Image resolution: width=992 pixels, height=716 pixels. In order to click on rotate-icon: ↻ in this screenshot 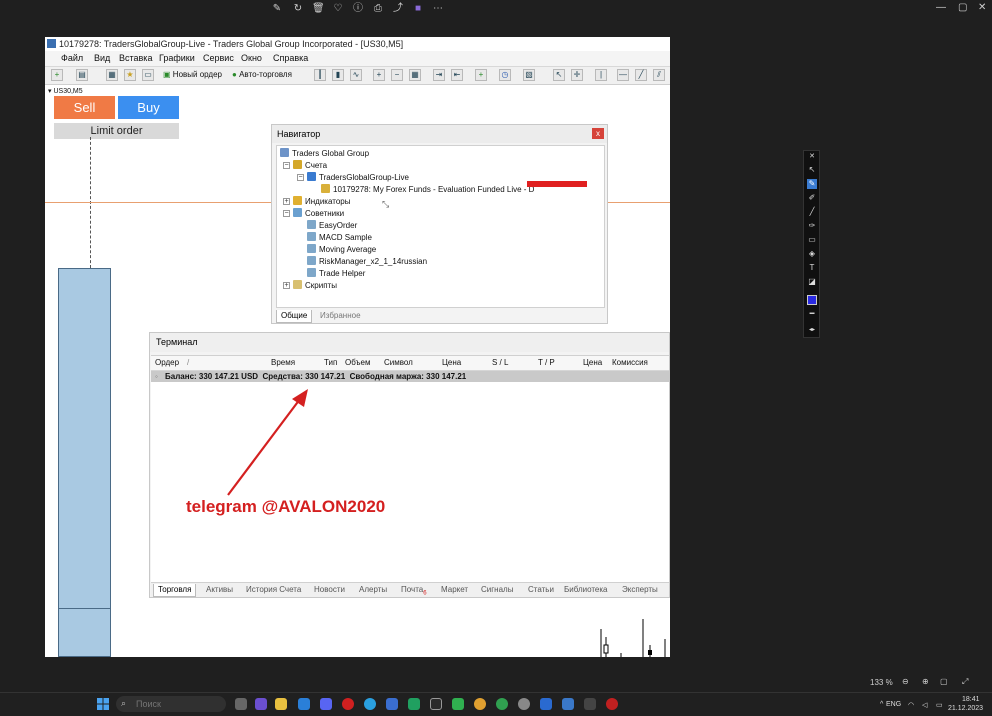, I will do `click(298, 9)`.